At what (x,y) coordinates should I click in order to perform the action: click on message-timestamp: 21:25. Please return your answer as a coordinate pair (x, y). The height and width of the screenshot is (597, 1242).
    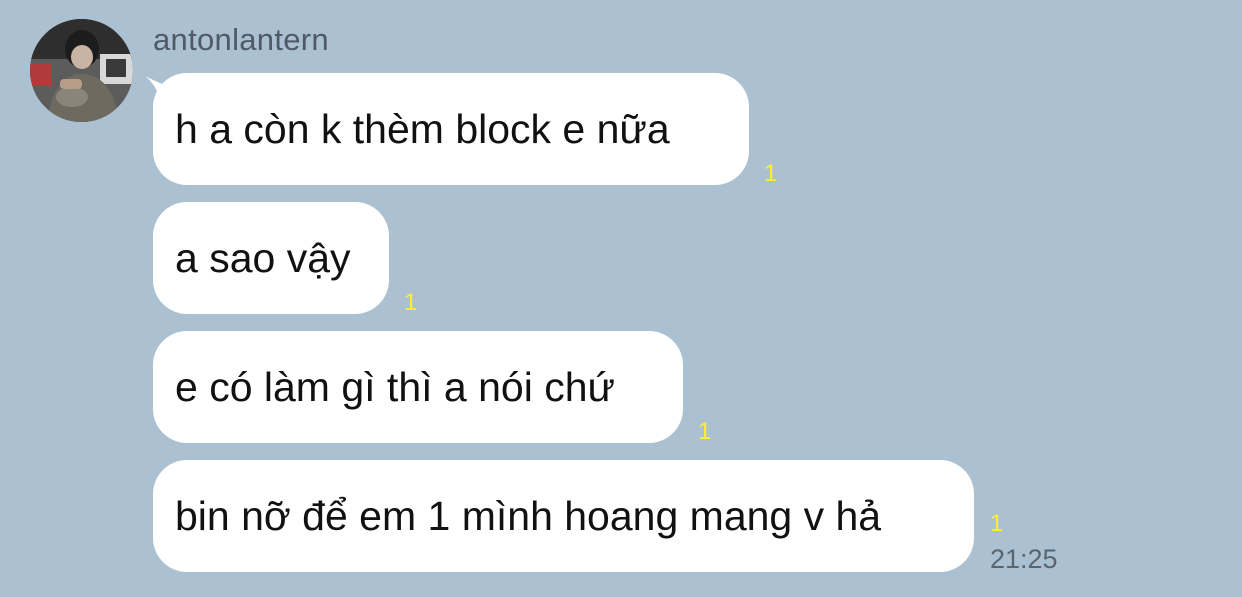
    Looking at the image, I should click on (1024, 559).